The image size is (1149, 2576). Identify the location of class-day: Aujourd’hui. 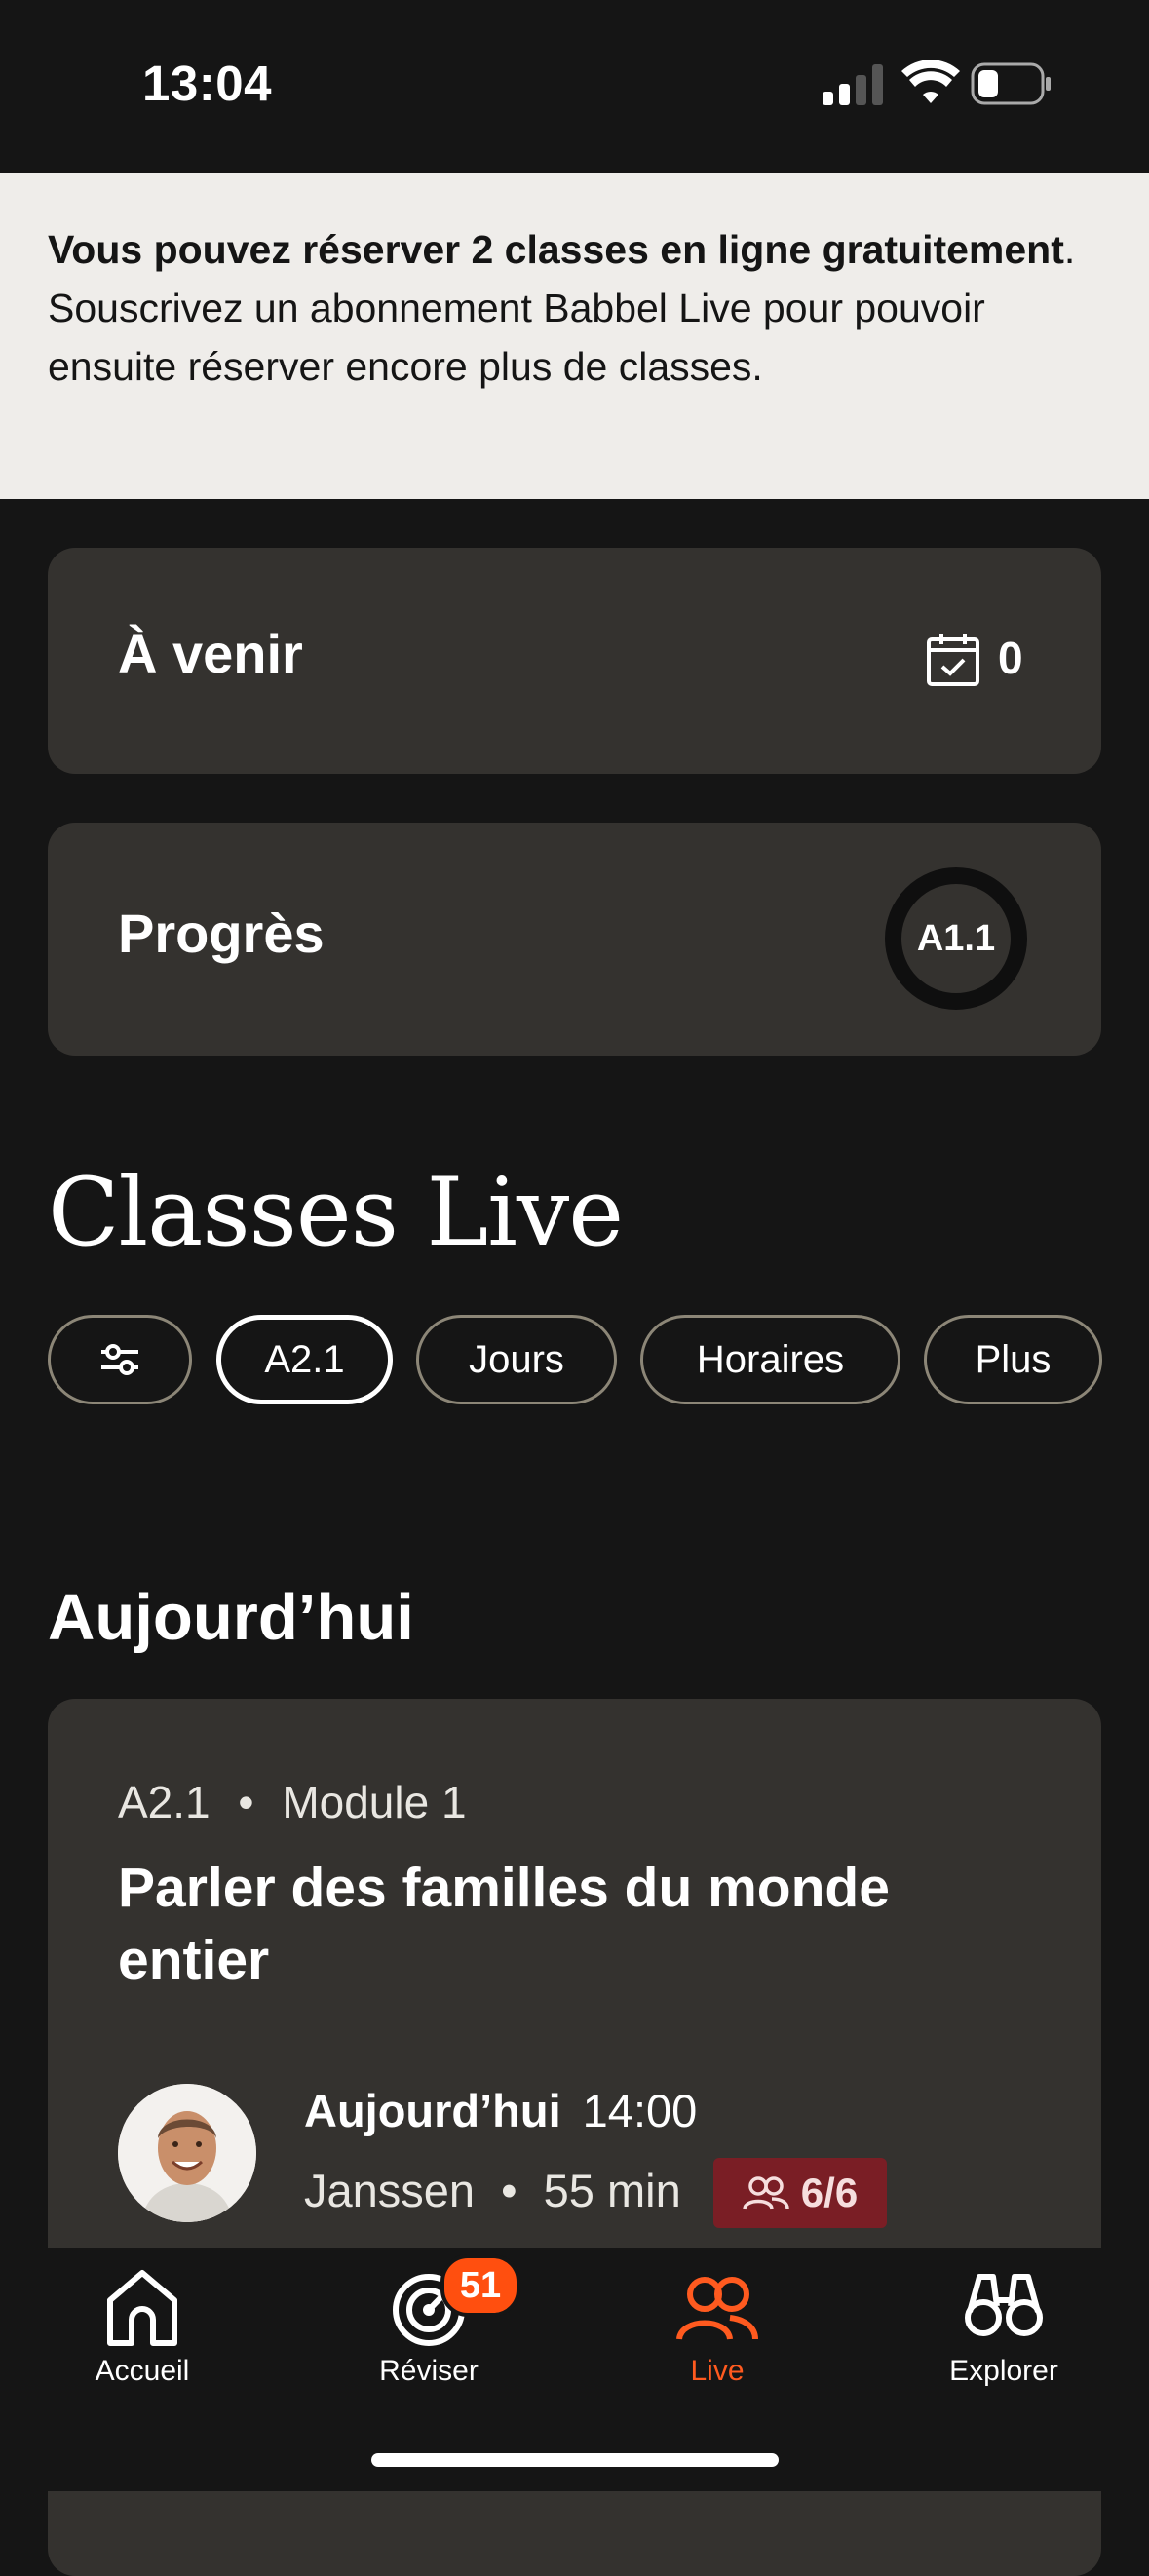
(432, 2110).